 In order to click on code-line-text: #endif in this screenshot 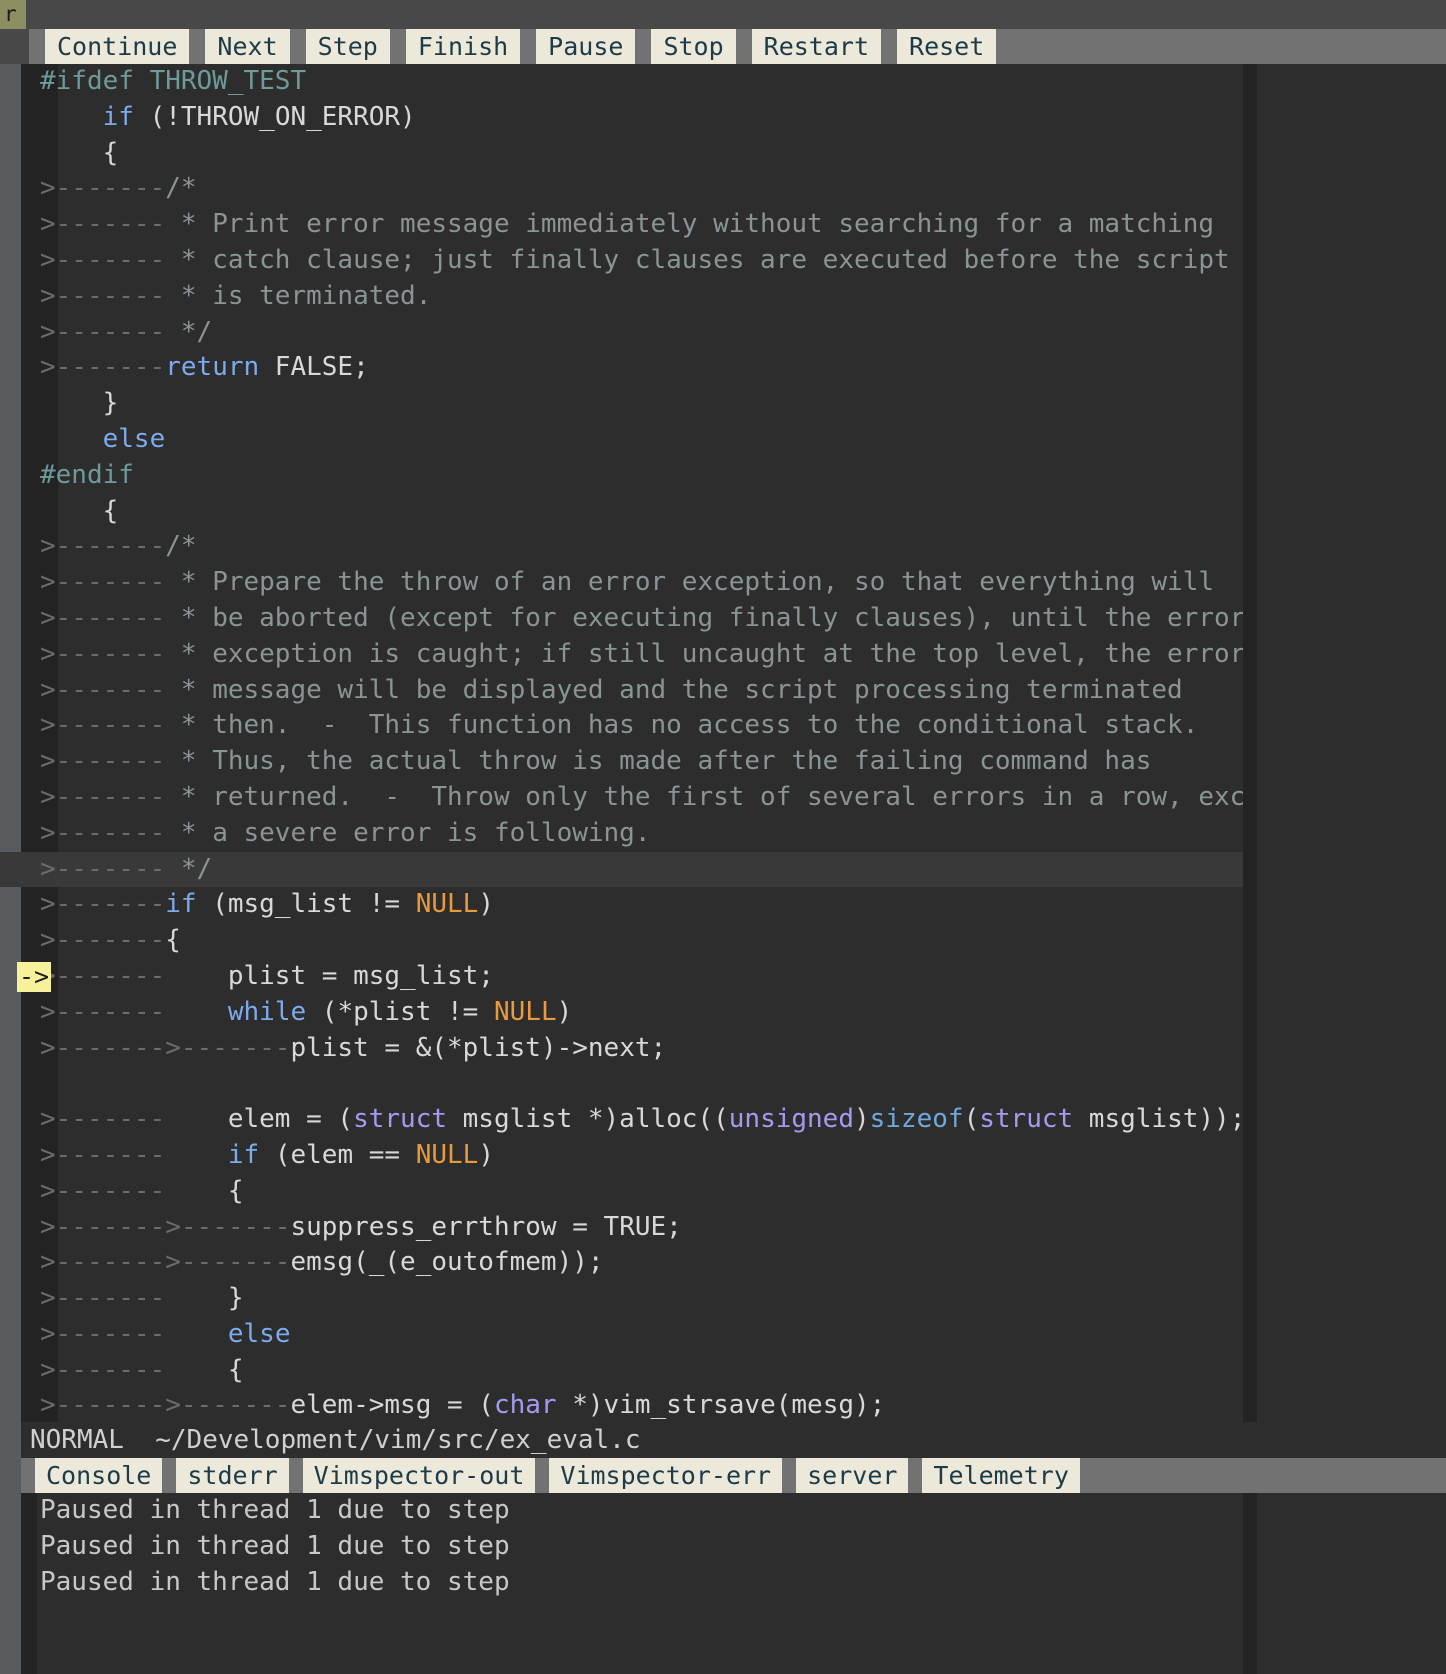, I will do `click(87, 476)`.